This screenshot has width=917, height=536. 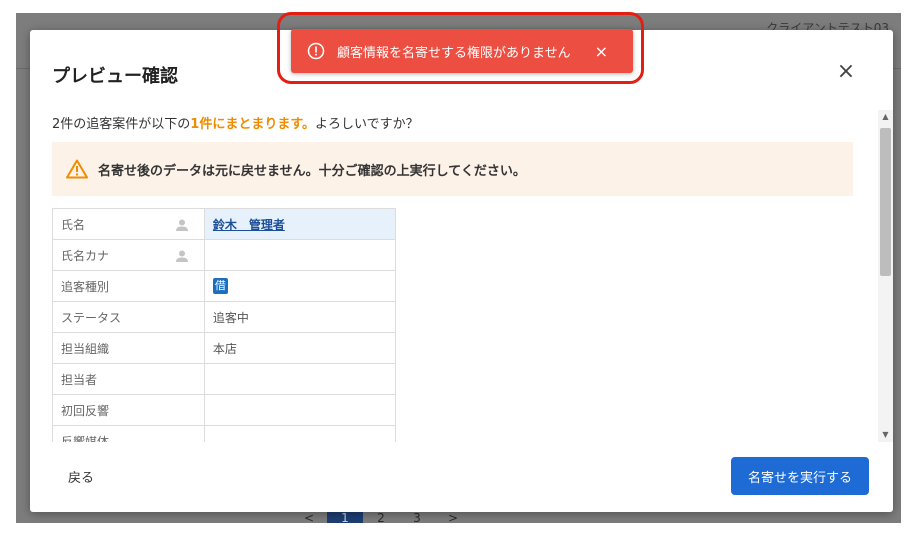 I want to click on close-icon: ×, so click(x=846, y=72).